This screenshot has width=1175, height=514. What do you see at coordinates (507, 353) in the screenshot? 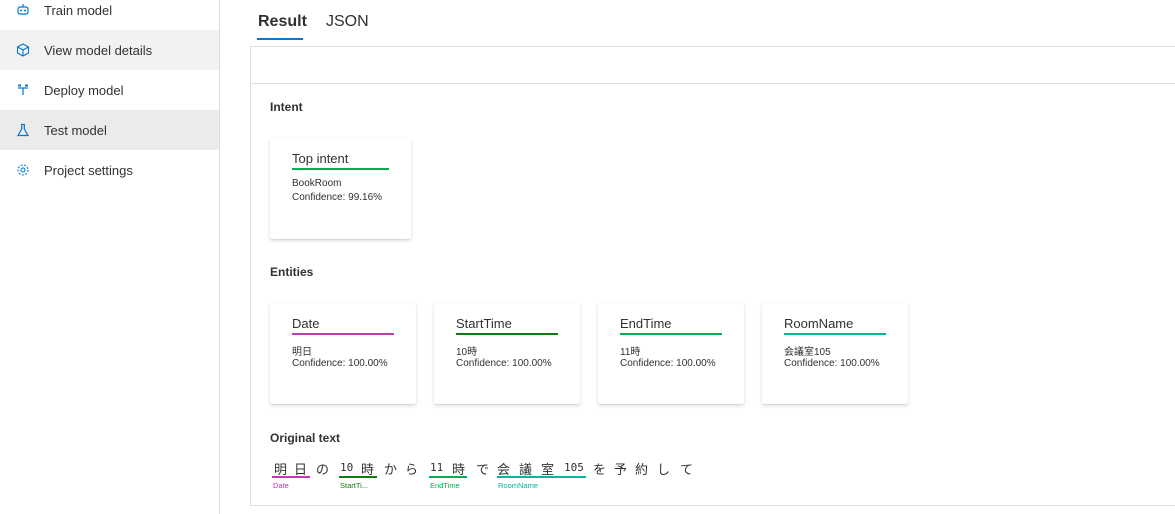
I see `entity-card-starttime: StartTime 10時 Confidence: 100.00%` at bounding box center [507, 353].